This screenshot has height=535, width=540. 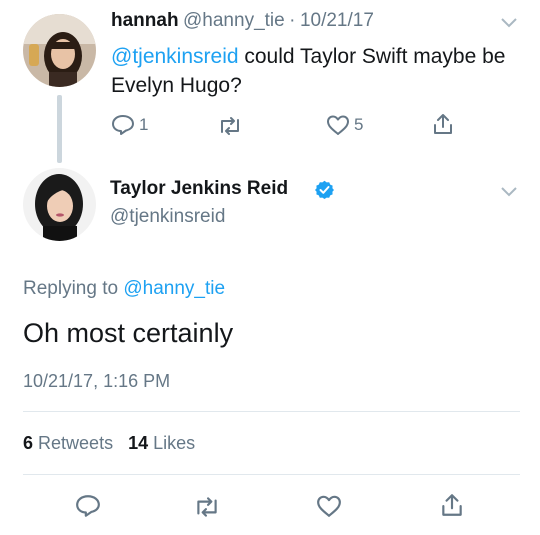 I want to click on divider-bottom, so click(x=271, y=474).